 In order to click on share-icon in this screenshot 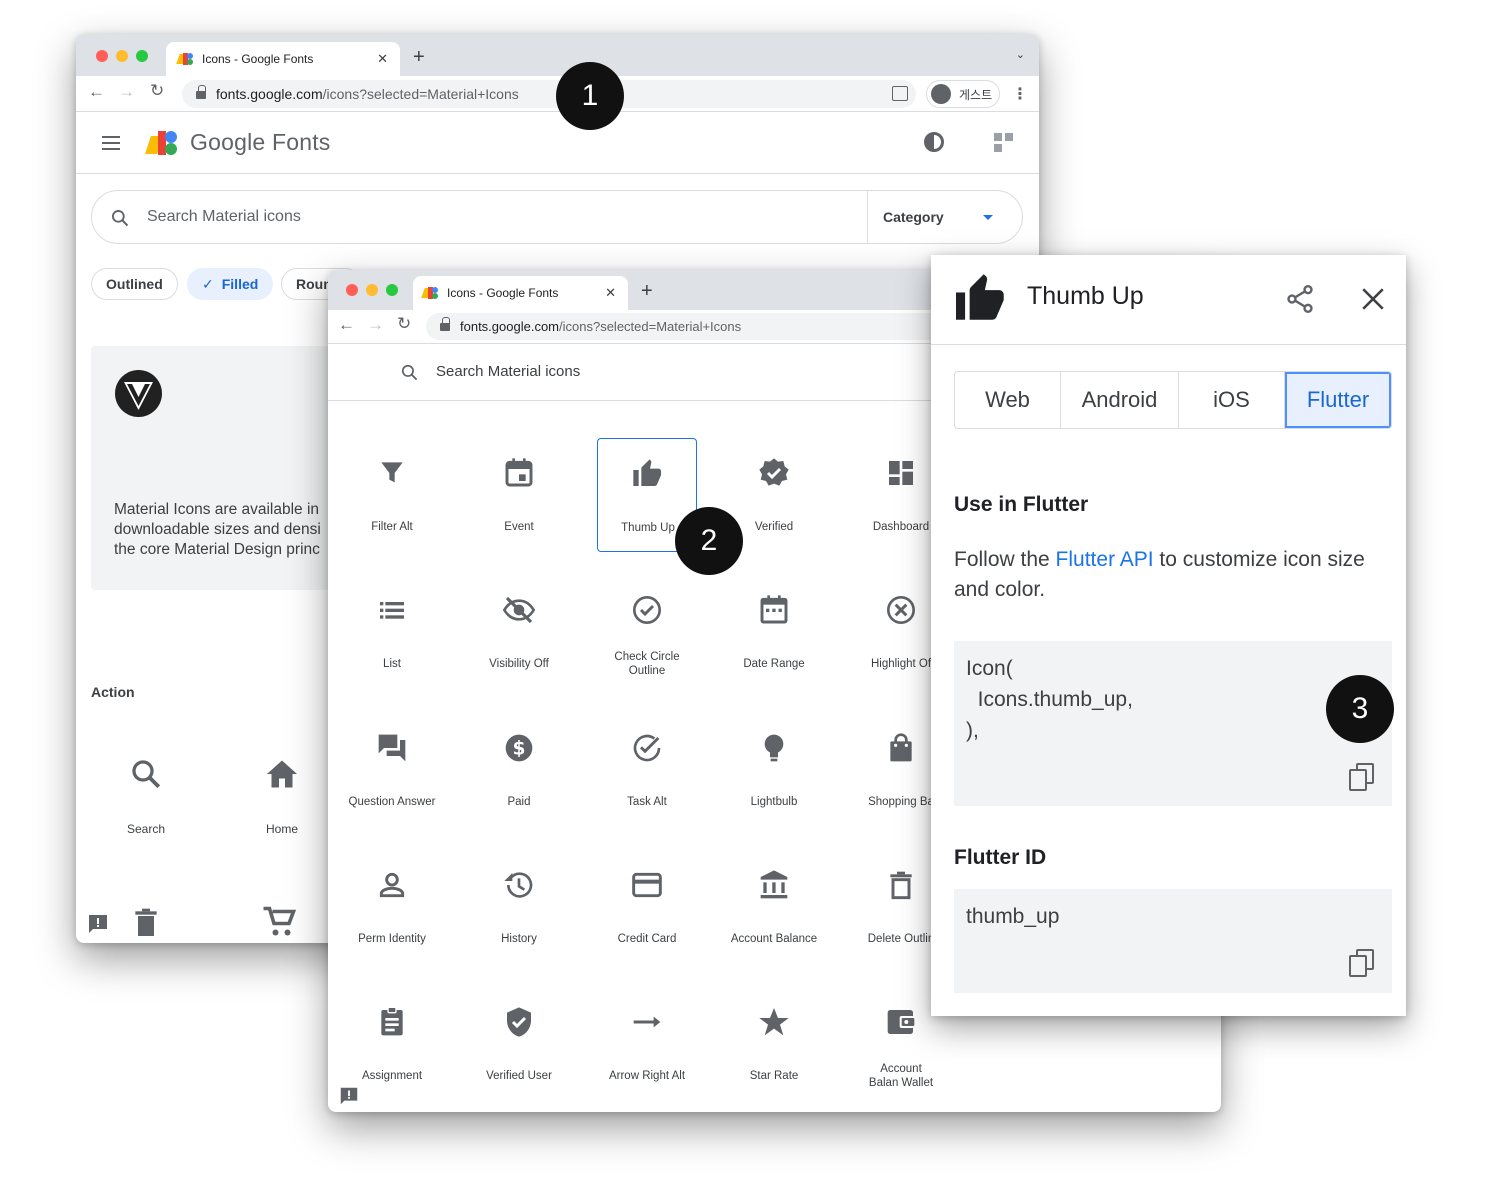, I will do `click(1300, 299)`.